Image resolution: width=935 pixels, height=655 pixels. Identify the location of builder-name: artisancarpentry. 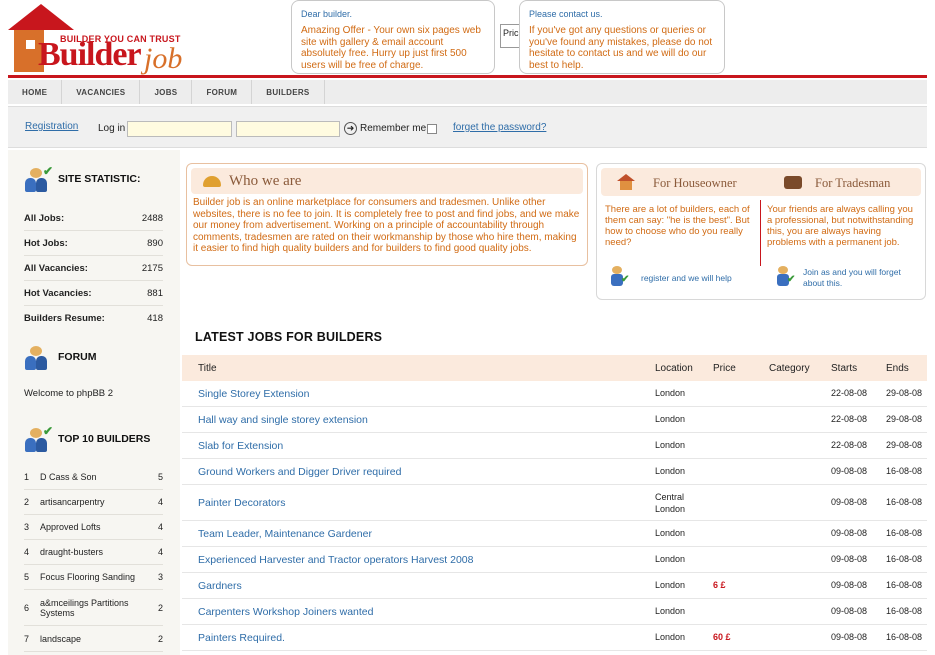
(96, 502).